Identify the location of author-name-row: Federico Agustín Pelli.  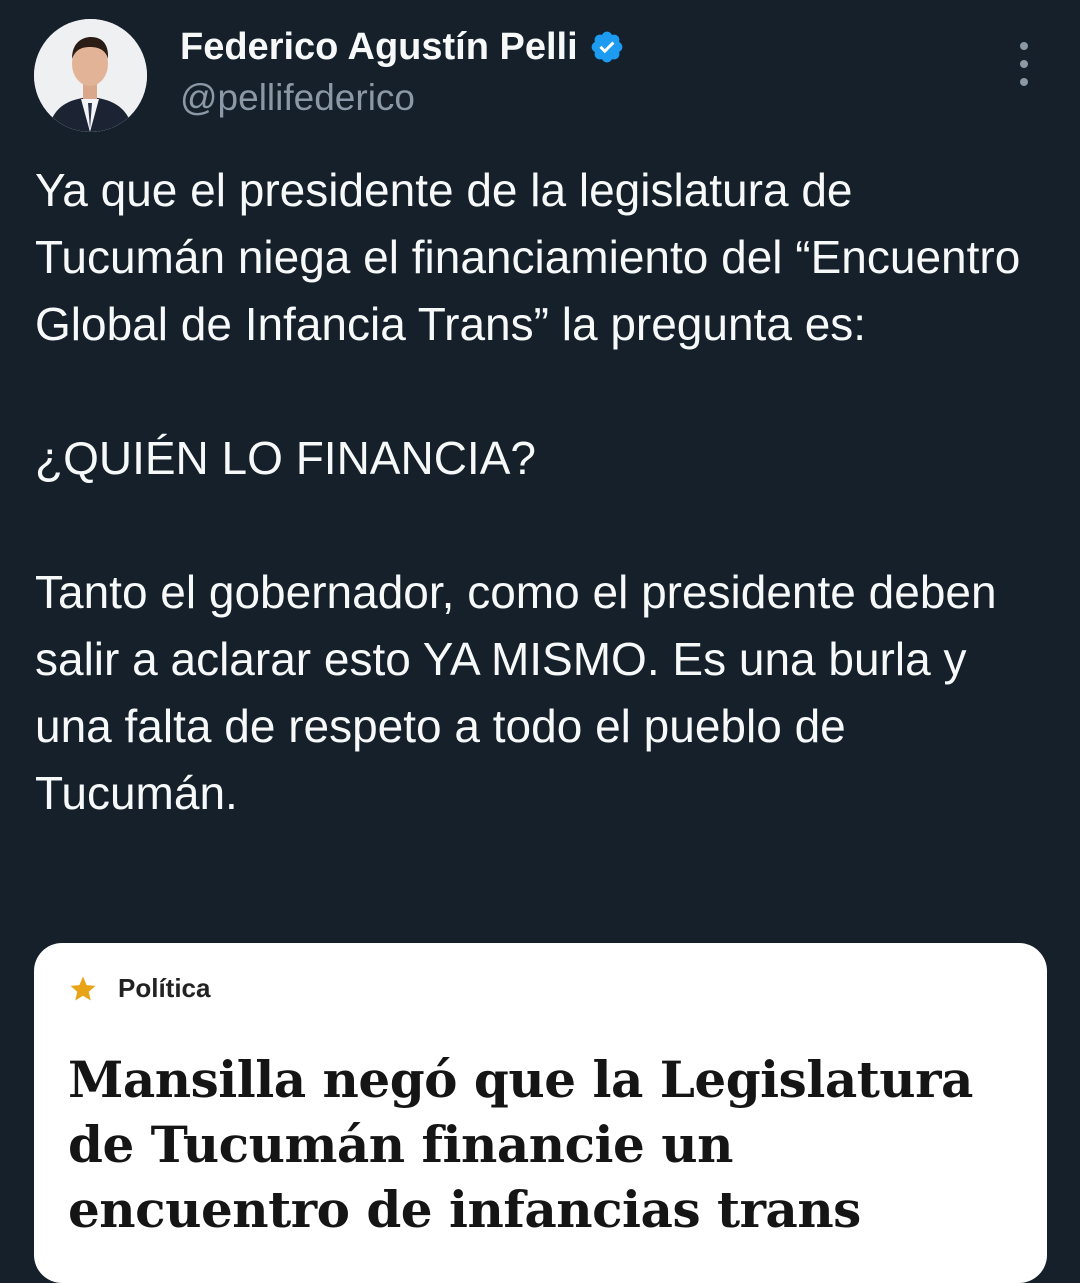
(402, 47).